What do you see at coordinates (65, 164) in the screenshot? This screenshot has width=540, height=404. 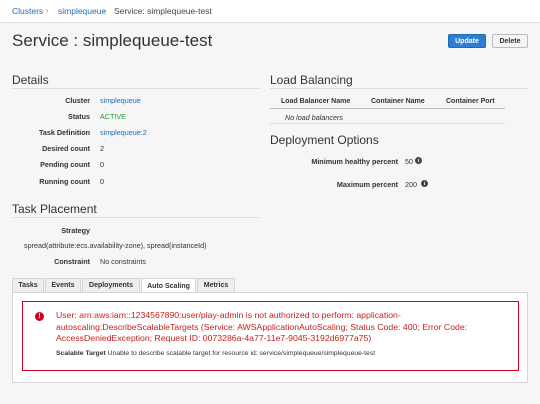 I see `pending-count-label: Pending count` at bounding box center [65, 164].